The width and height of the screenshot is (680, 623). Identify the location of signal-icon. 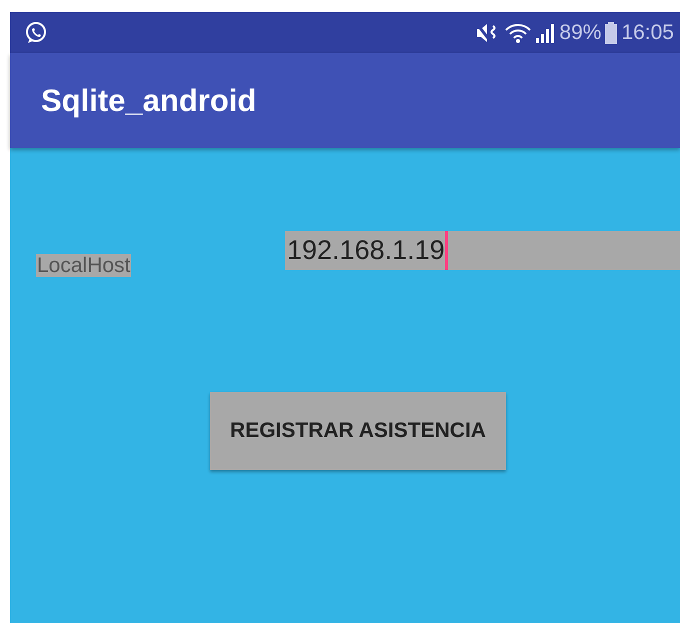
(545, 33).